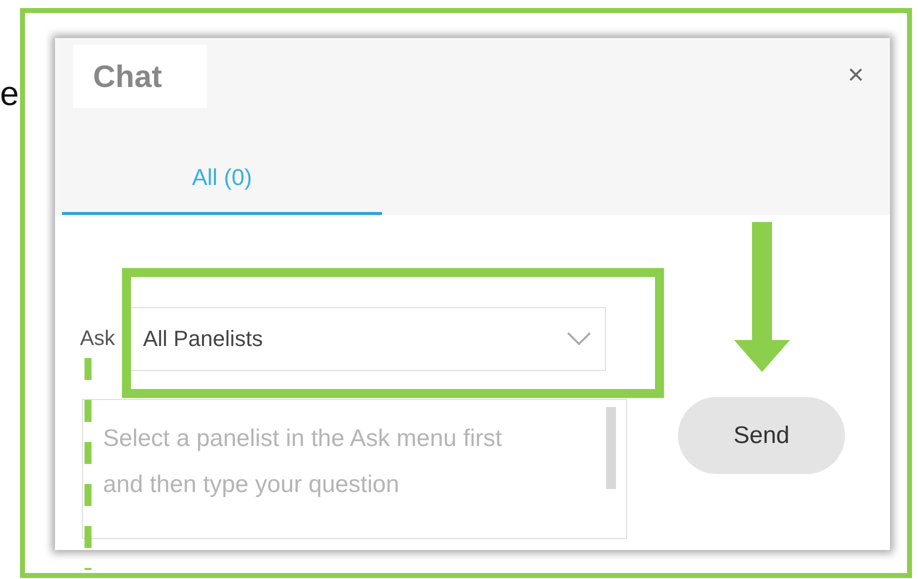 This screenshot has width=918, height=579. What do you see at coordinates (140, 76) in the screenshot?
I see `dialog-title: Chat` at bounding box center [140, 76].